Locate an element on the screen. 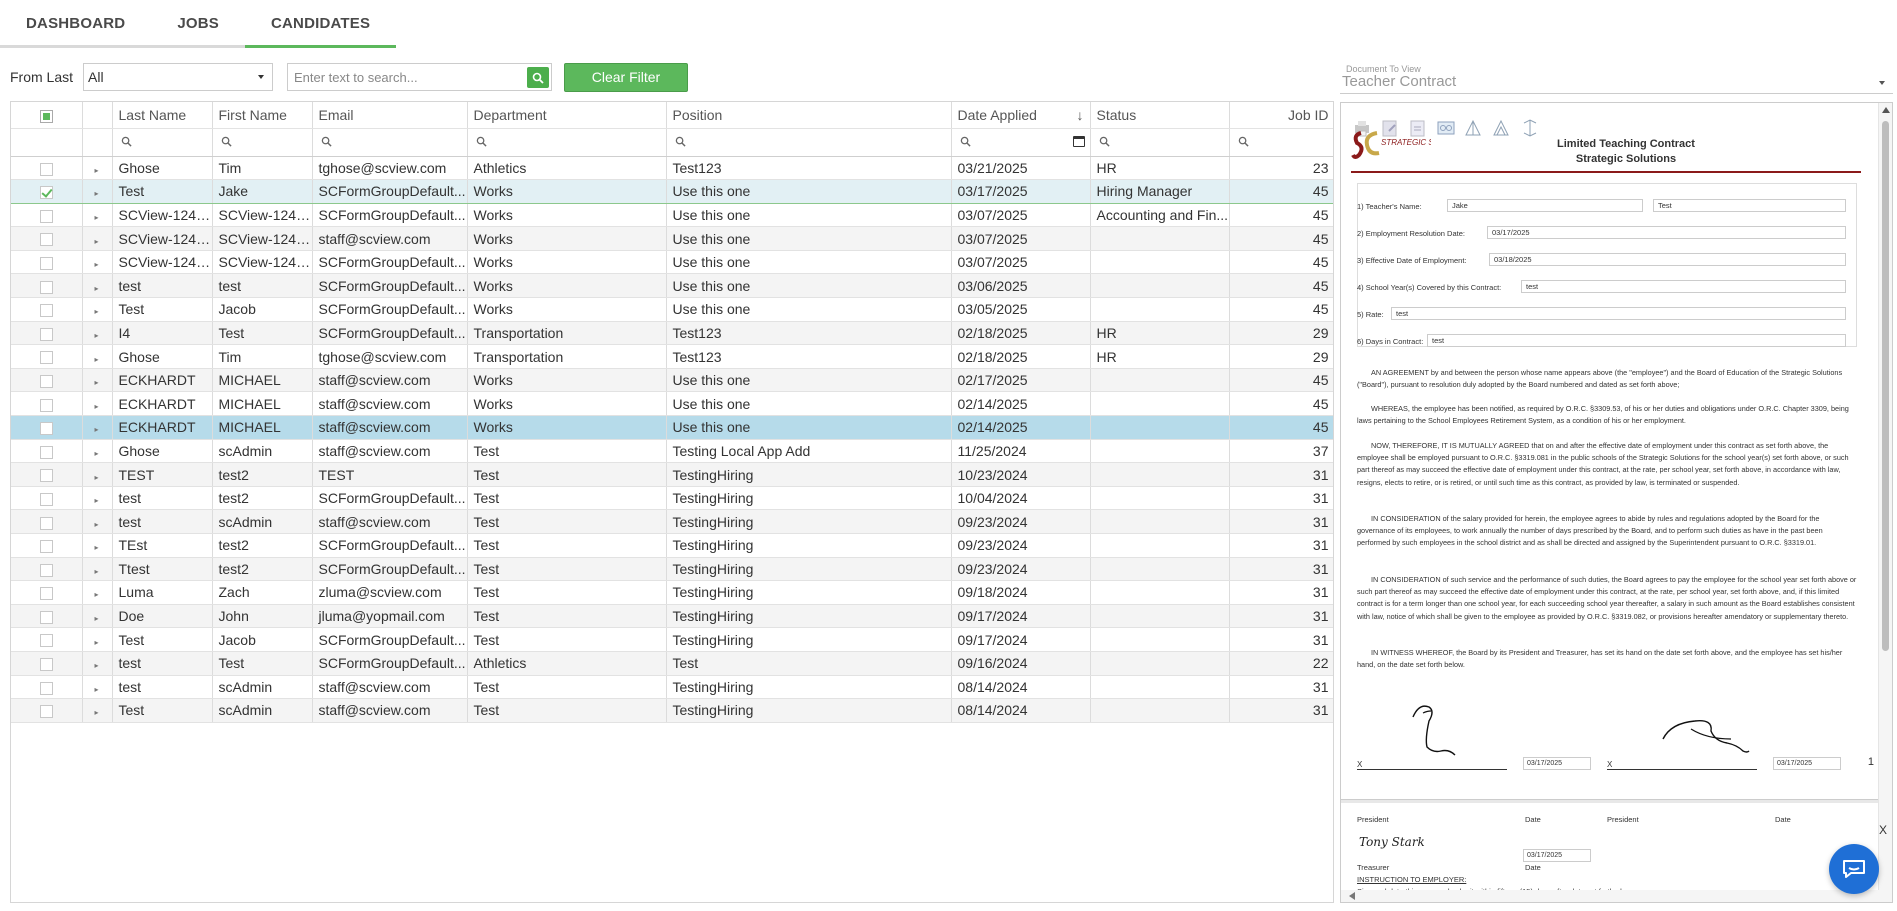 This screenshot has width=1897, height=911. document-vertical-scrollbar is located at coordinates (1885, 502).